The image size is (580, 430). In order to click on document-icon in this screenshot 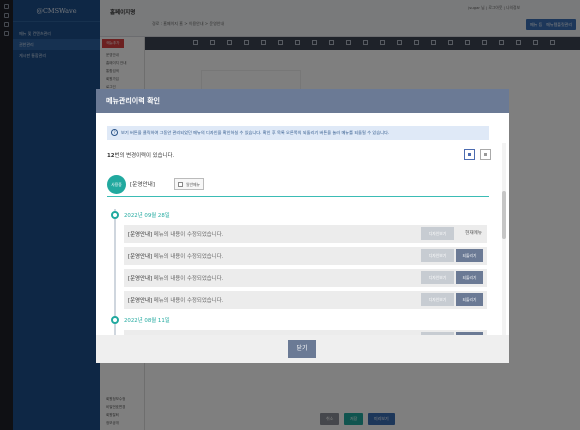, I will do `click(180, 184)`.